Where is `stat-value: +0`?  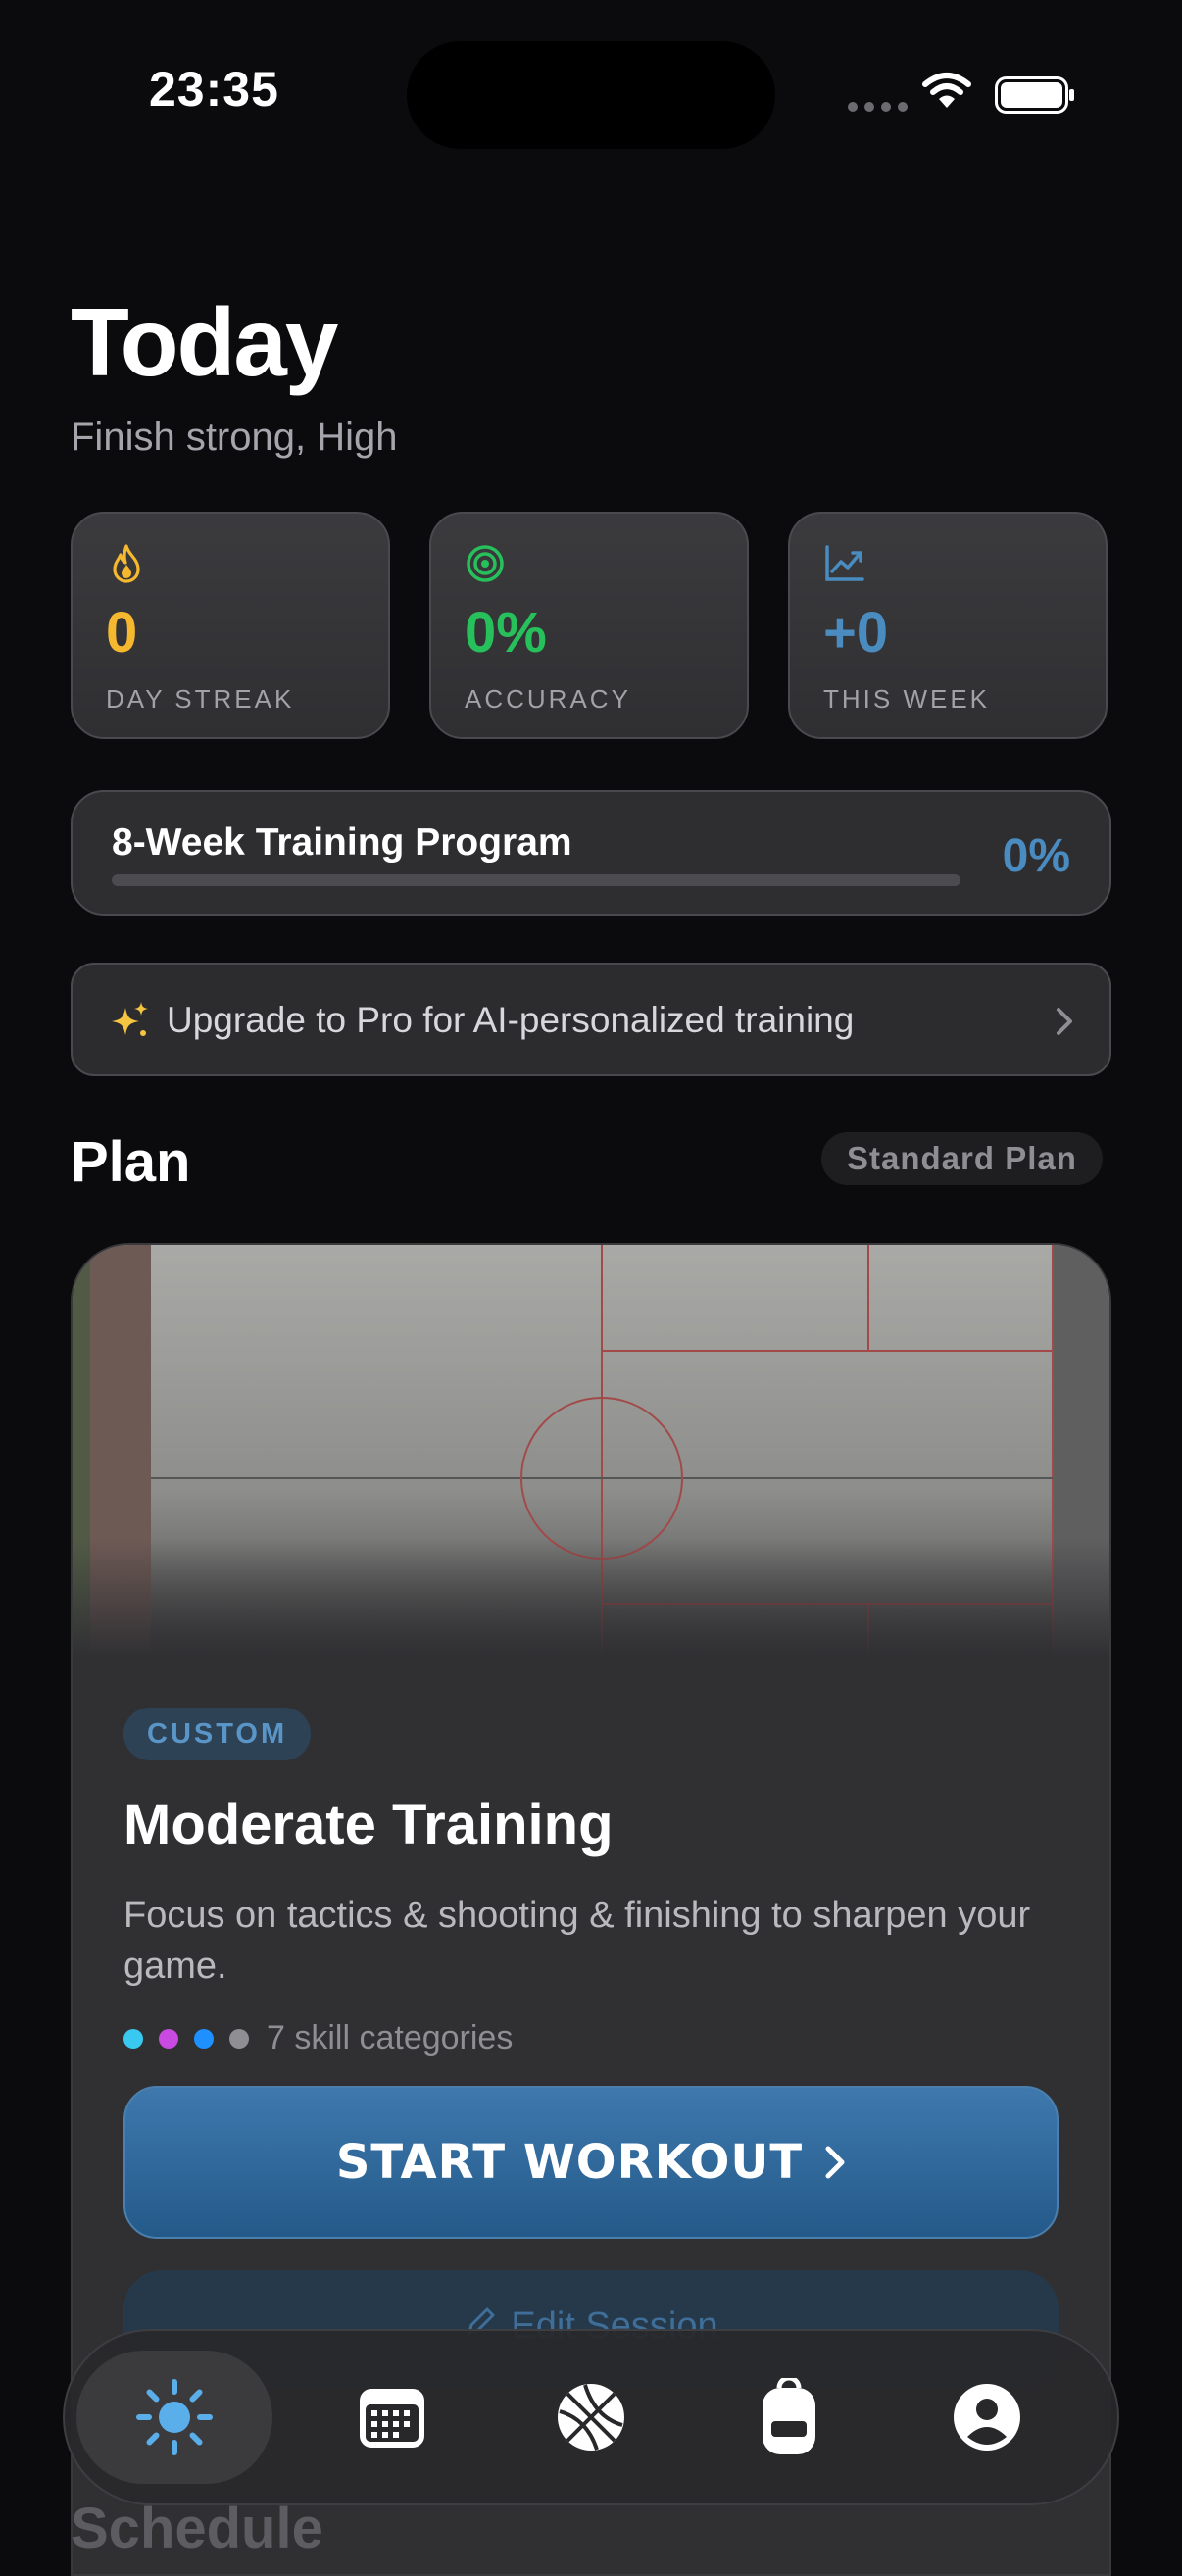 stat-value: +0 is located at coordinates (856, 633).